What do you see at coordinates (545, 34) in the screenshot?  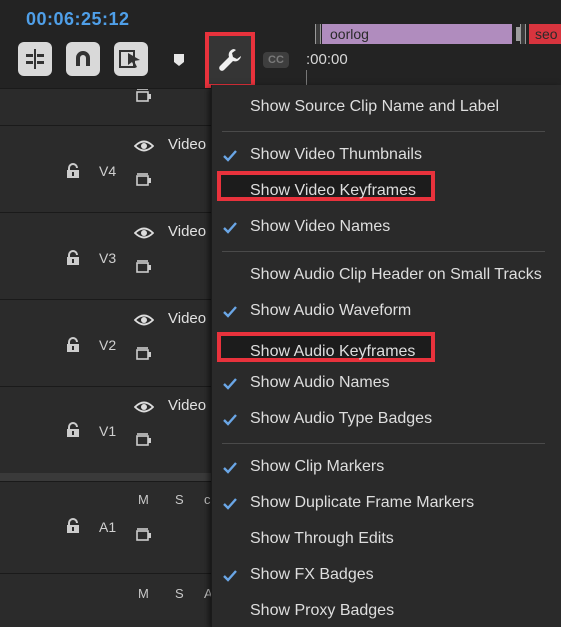 I see `clip-seo: seo` at bounding box center [545, 34].